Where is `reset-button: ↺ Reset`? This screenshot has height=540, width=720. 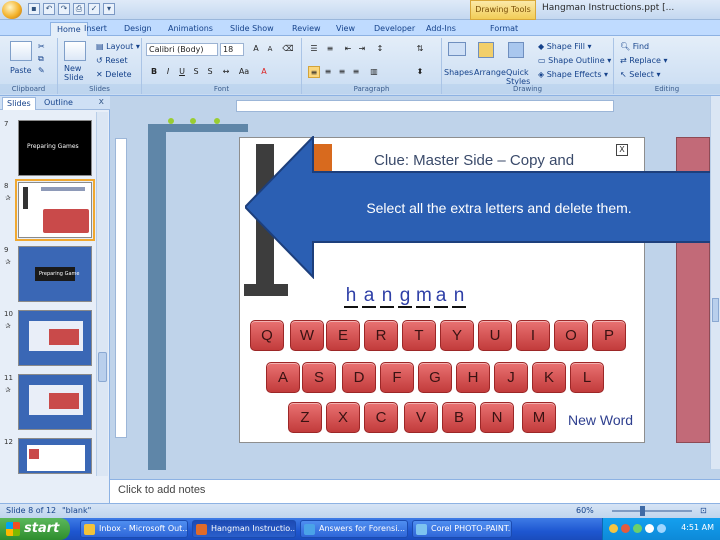 reset-button: ↺ Reset is located at coordinates (112, 60).